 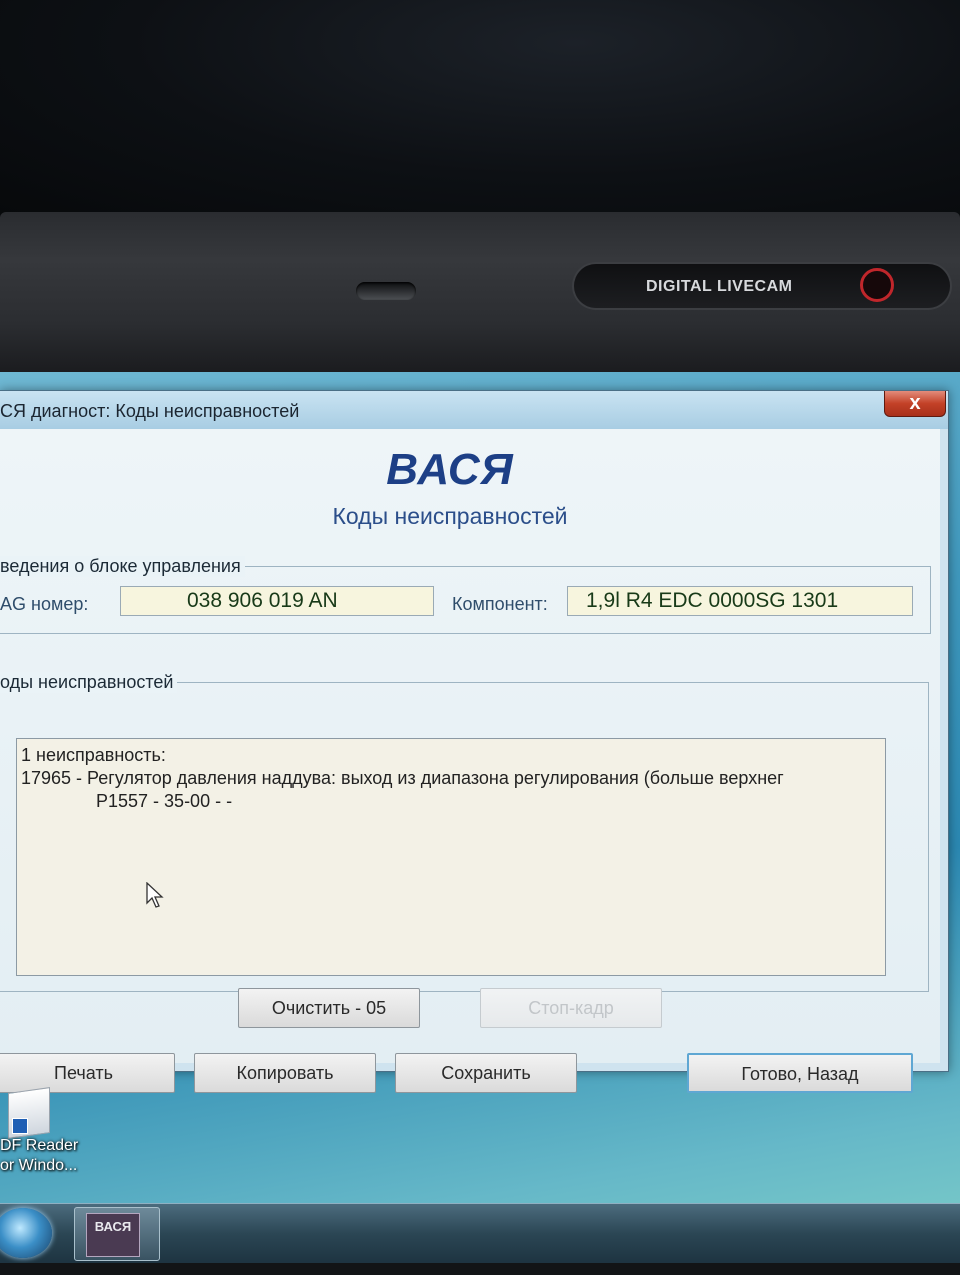 I want to click on close-button: x, so click(x=915, y=404).